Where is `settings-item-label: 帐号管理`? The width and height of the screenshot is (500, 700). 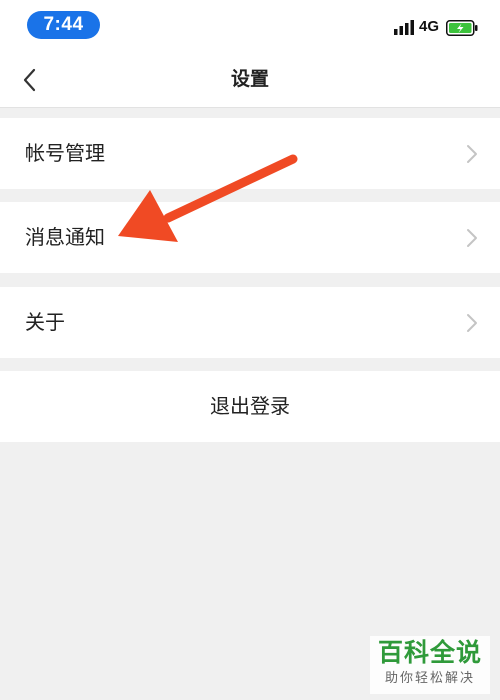 settings-item-label: 帐号管理 is located at coordinates (65, 153).